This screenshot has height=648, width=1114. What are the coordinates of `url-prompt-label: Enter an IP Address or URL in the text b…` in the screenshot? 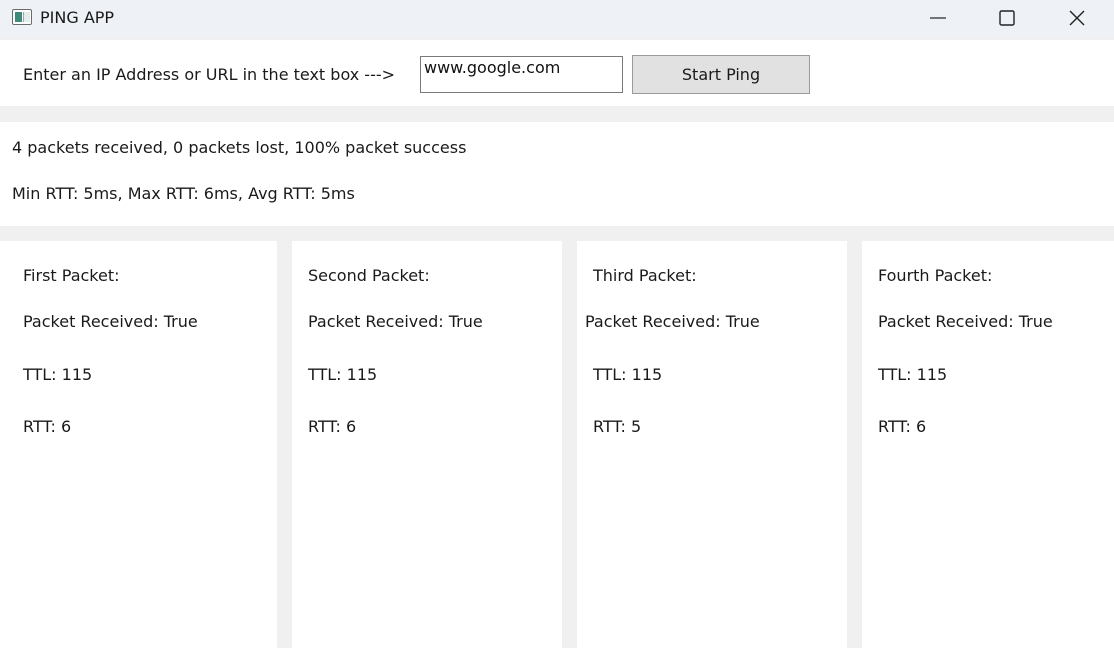 It's located at (209, 74).